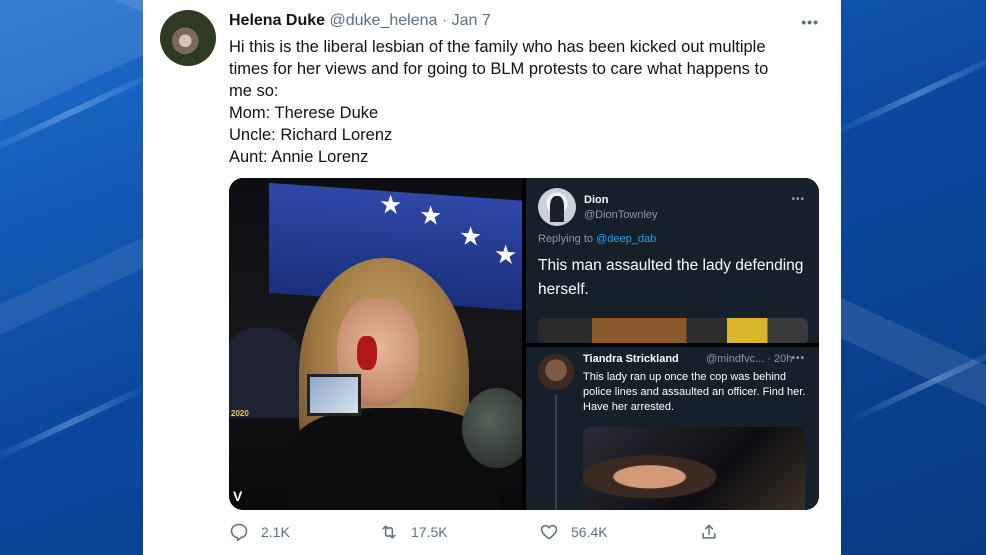  Describe the element at coordinates (589, 532) in the screenshot. I see `like-count: 56.4K` at that location.